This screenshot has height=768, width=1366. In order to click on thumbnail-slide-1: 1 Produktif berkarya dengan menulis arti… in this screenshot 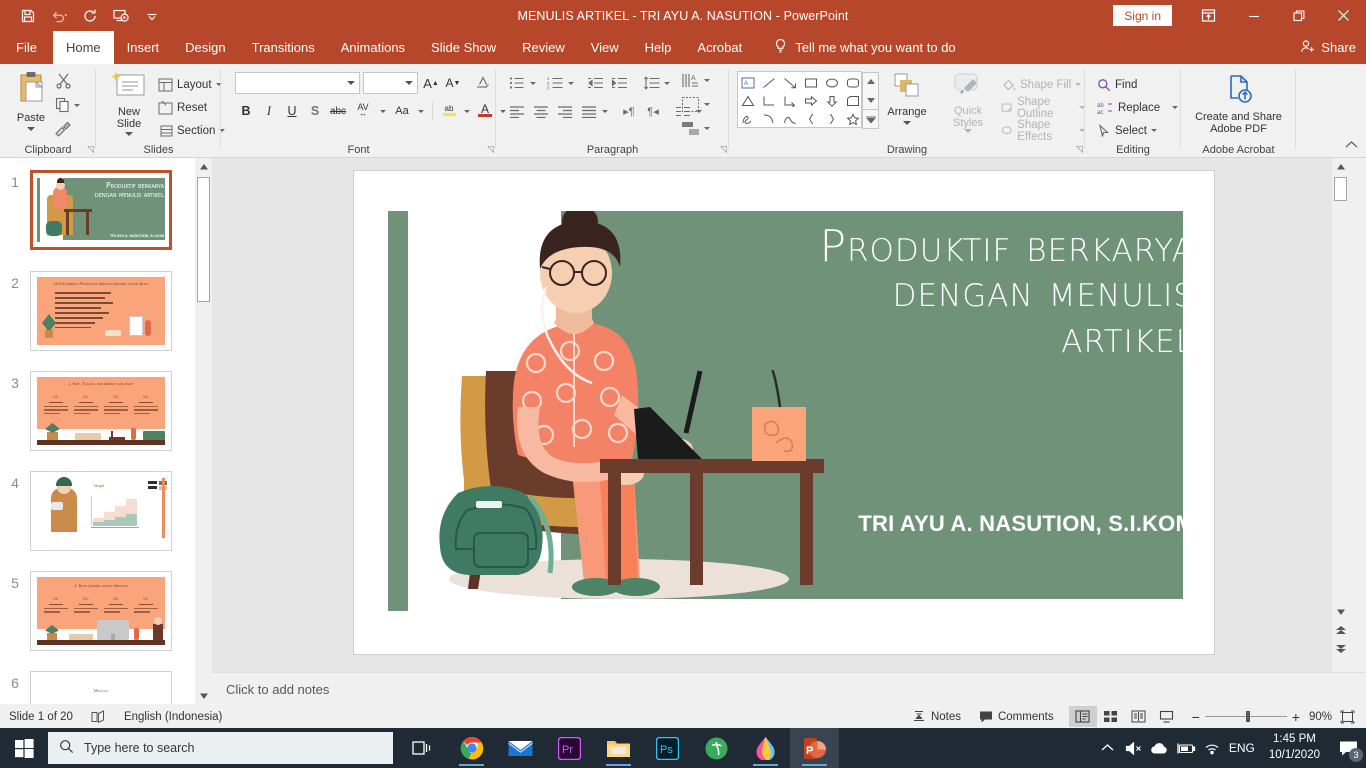, I will do `click(97, 210)`.